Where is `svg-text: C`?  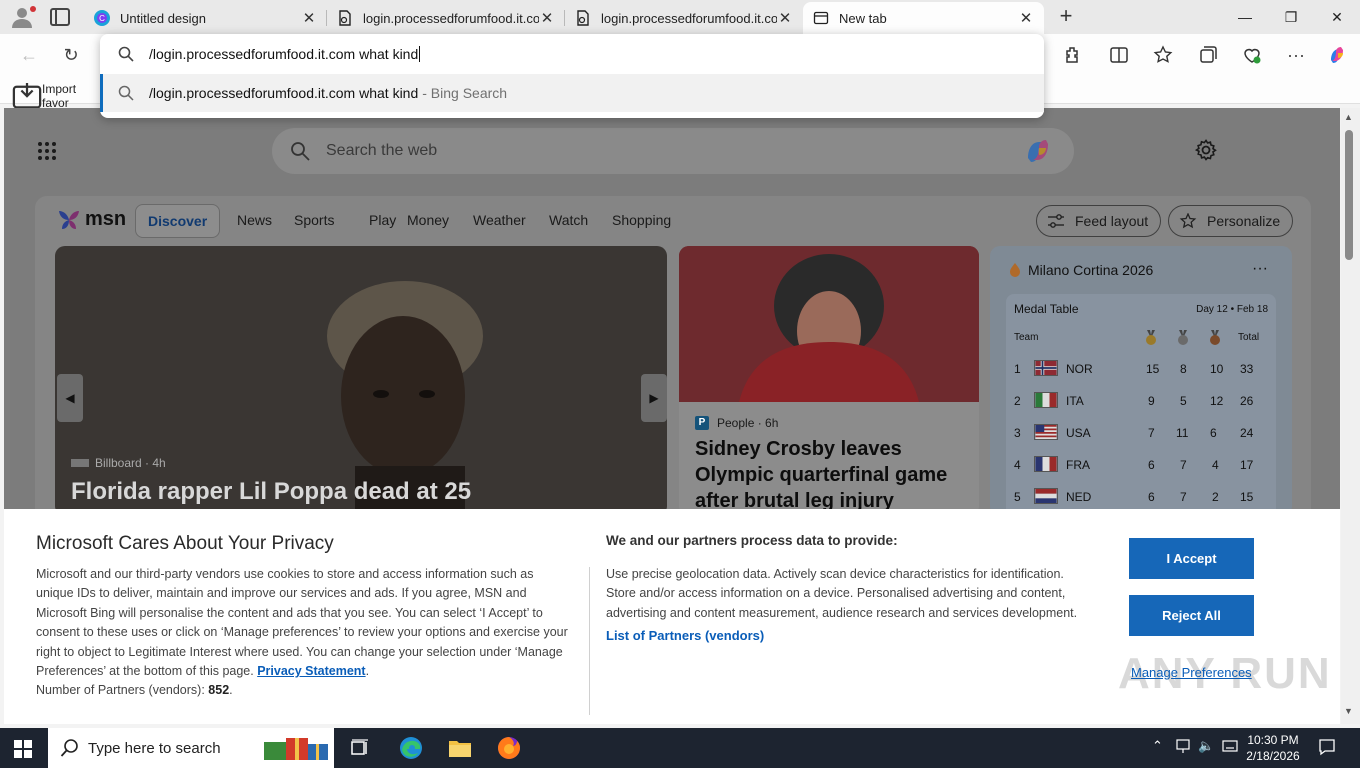
svg-text: C is located at coordinates (102, 18).